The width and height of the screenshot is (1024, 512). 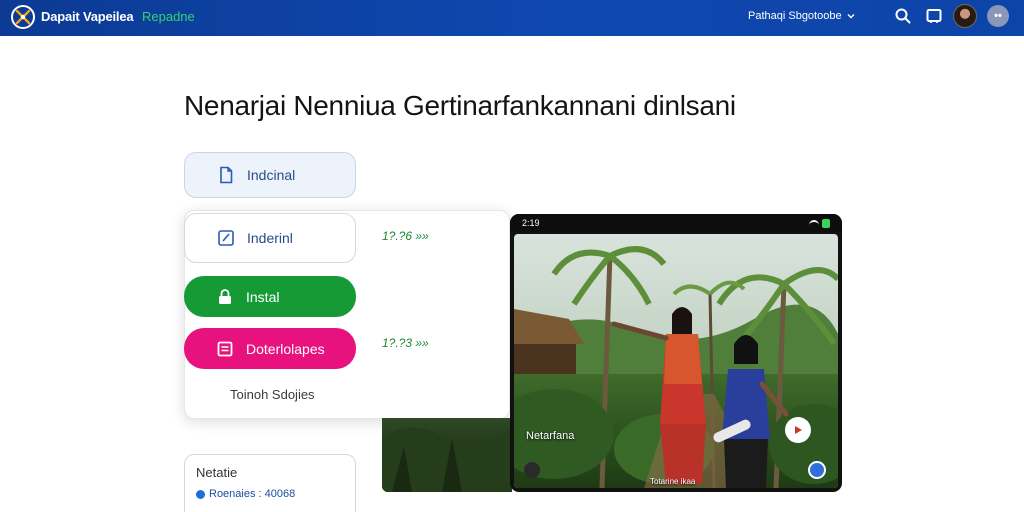 I want to click on installed-button: Indcinal, so click(x=270, y=175).